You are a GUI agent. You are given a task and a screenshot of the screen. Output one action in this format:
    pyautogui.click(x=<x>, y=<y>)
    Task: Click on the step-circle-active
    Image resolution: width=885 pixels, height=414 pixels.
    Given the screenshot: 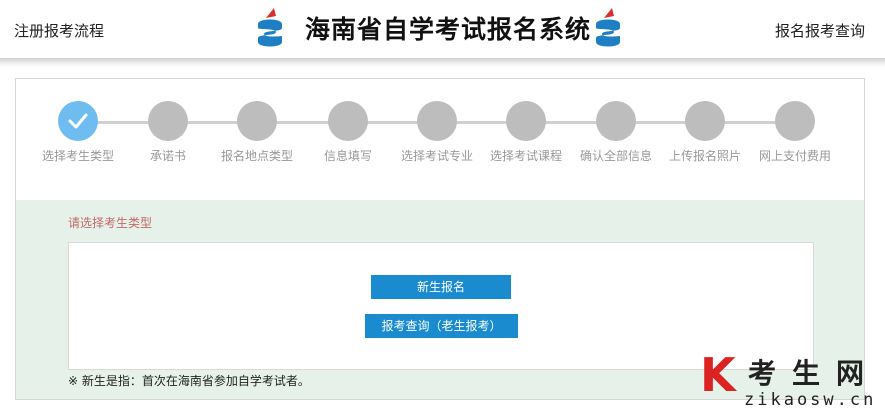 What is the action you would take?
    pyautogui.click(x=78, y=121)
    